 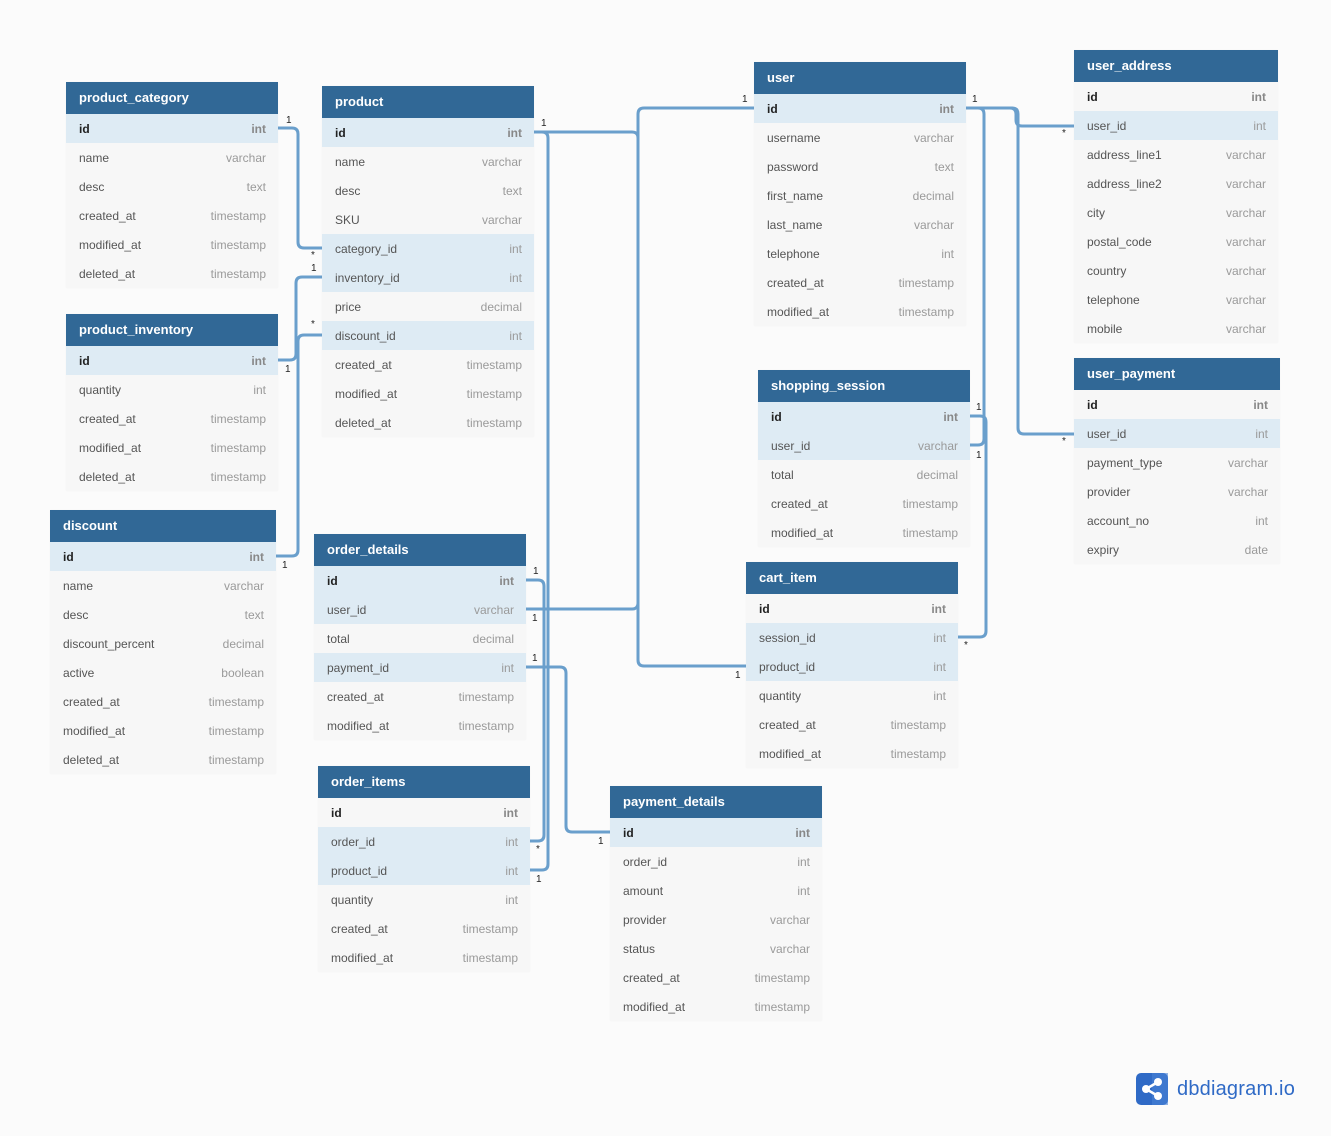 I want to click on table-header: cart_item, so click(x=852, y=578).